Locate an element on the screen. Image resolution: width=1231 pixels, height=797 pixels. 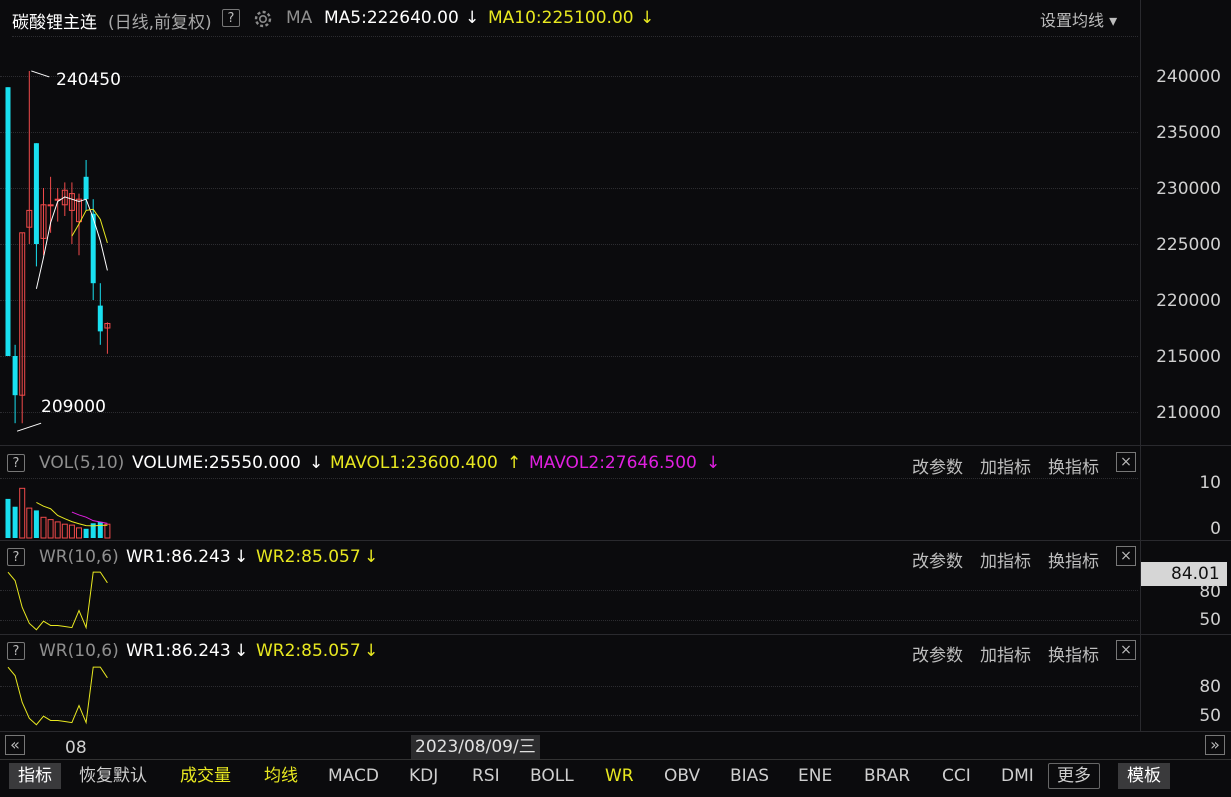
mavol2-trend-arrow: ↓ is located at coordinates (713, 463).